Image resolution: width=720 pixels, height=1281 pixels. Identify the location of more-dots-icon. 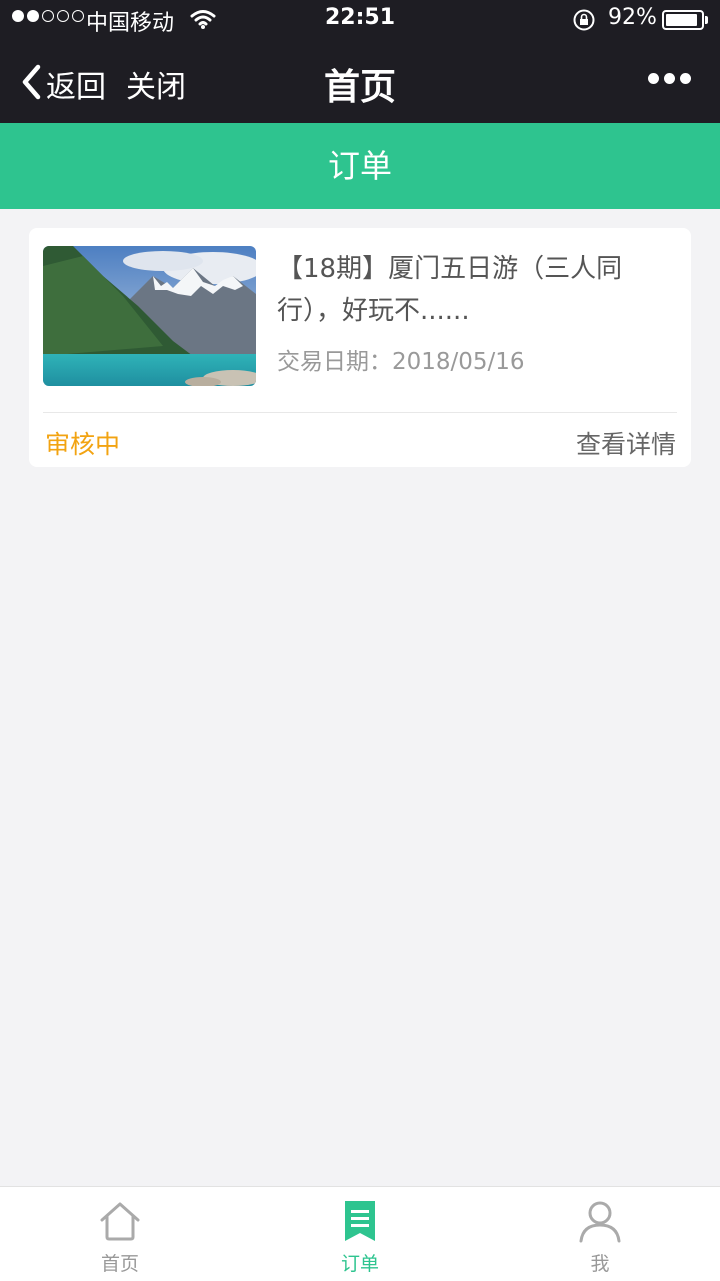
(653, 78).